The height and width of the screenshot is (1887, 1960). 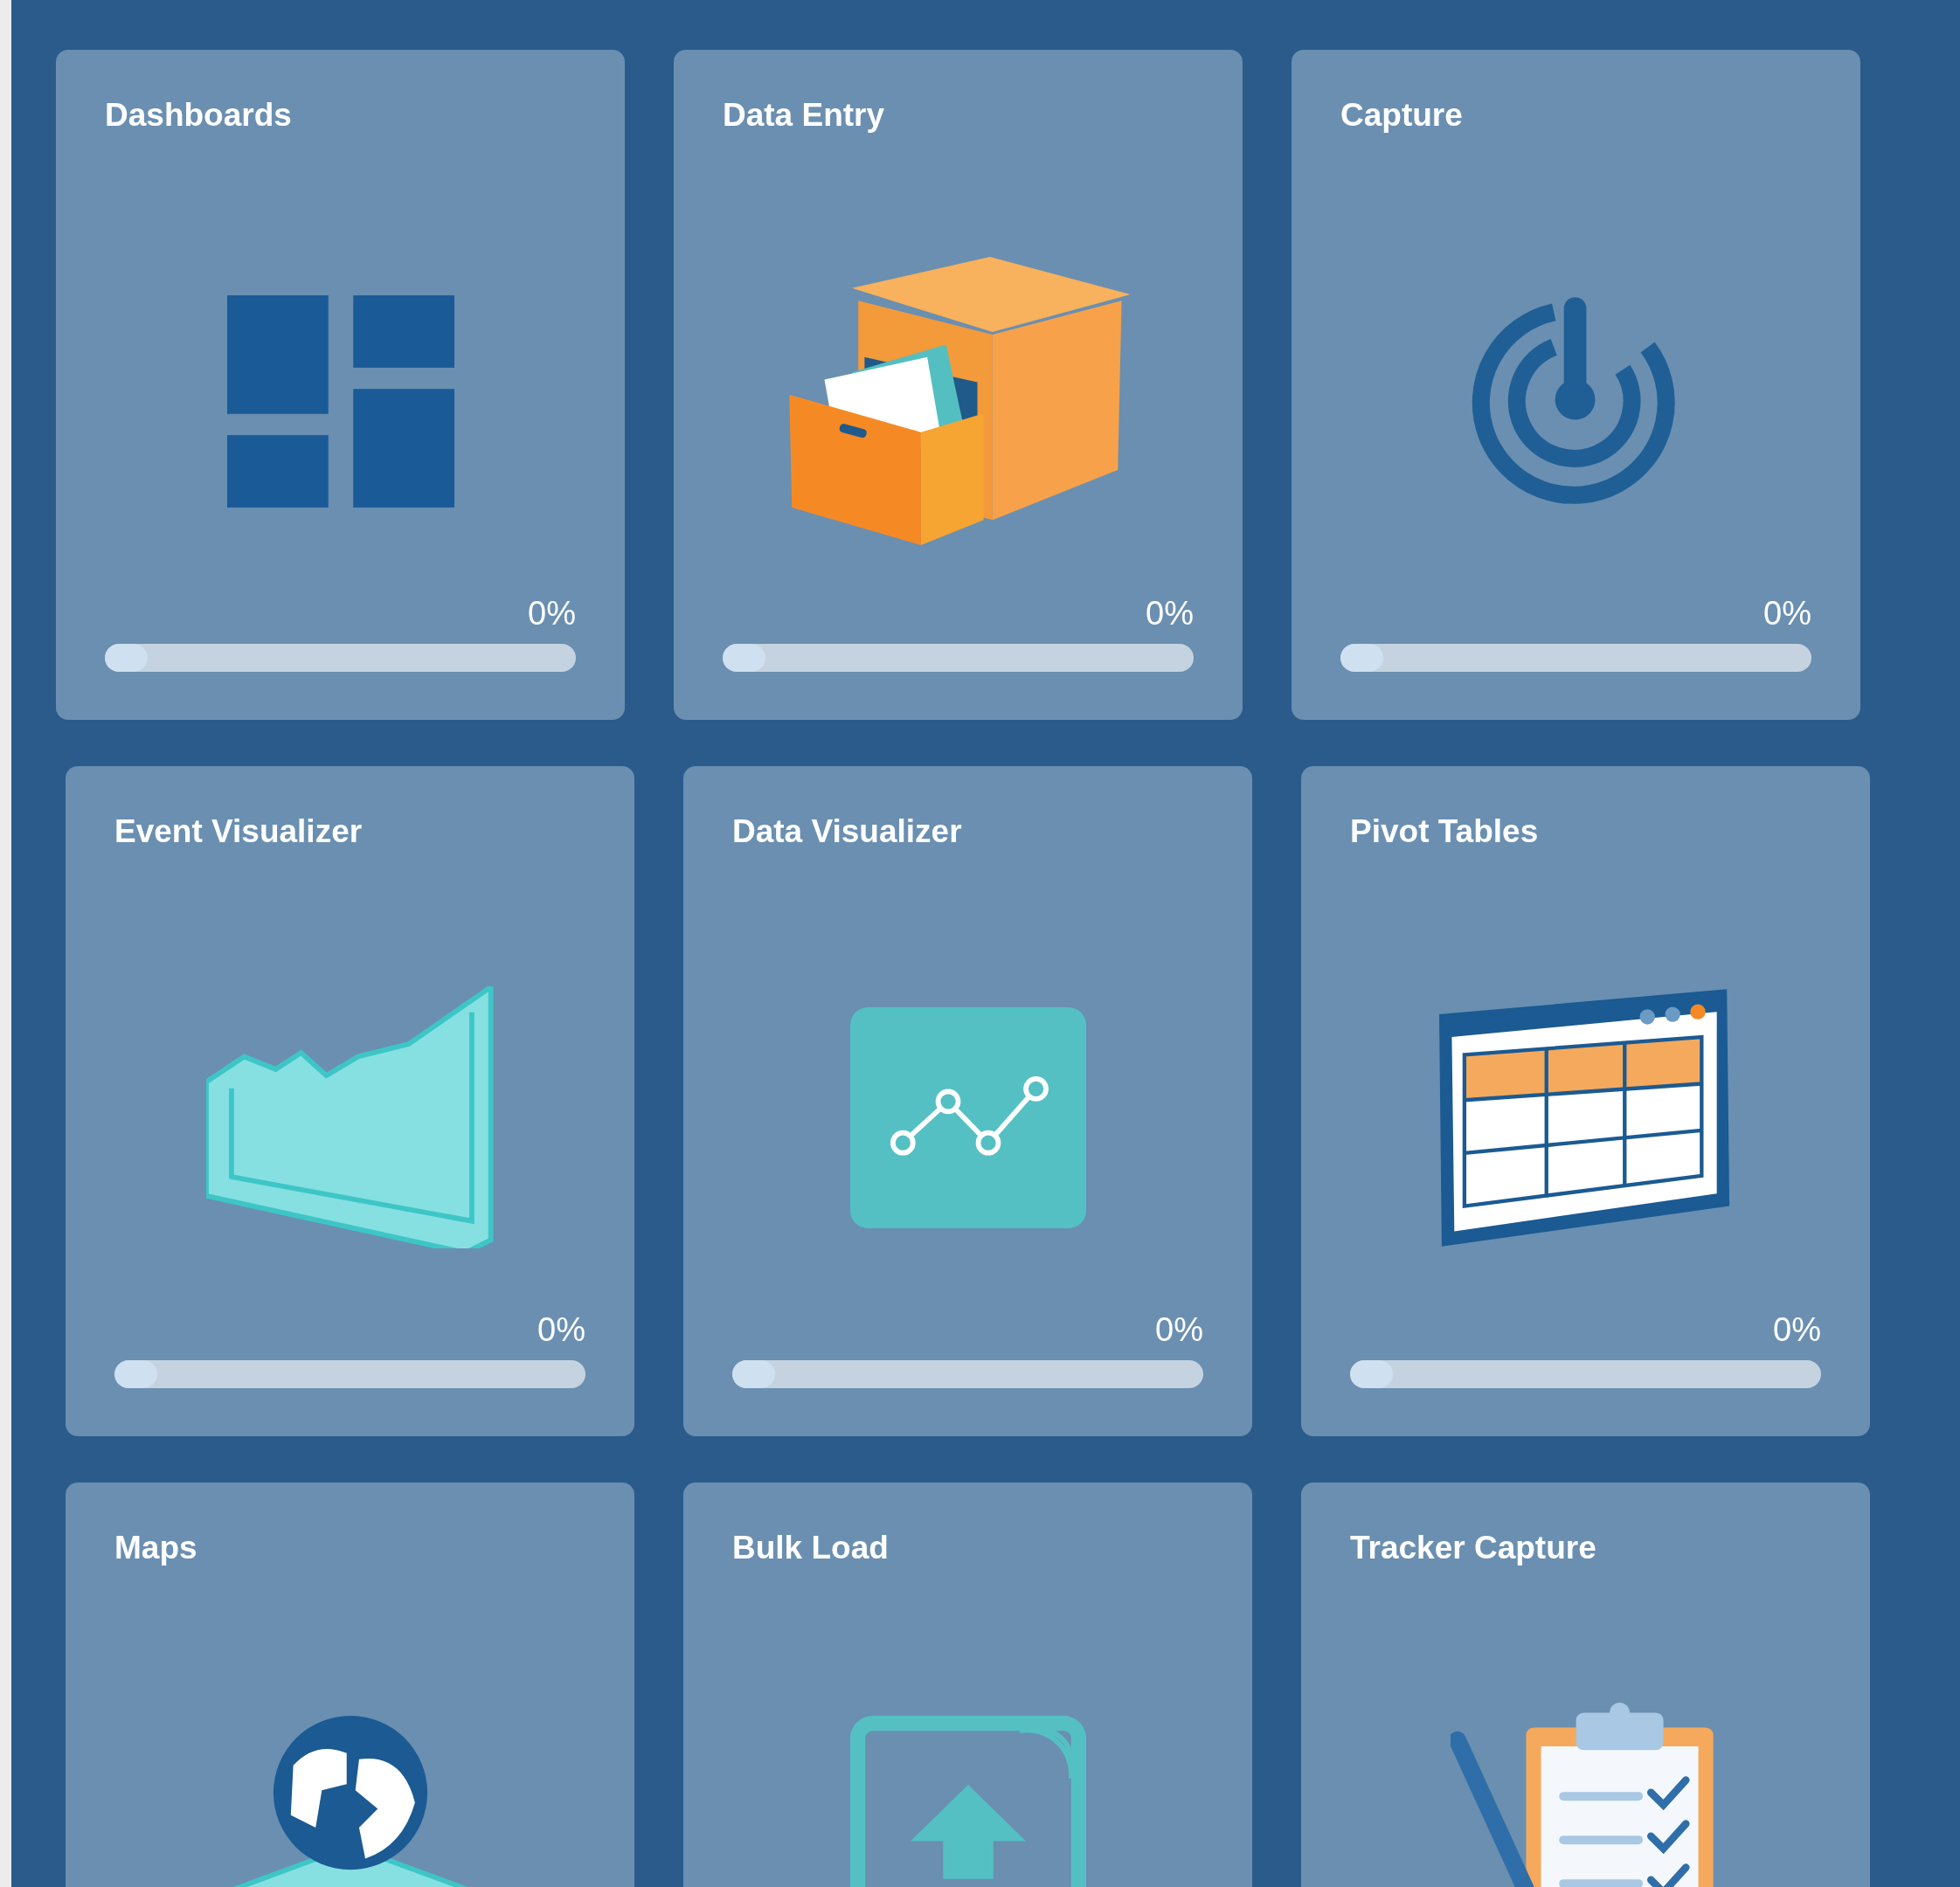 I want to click on card-title: Dashboards, so click(x=199, y=115).